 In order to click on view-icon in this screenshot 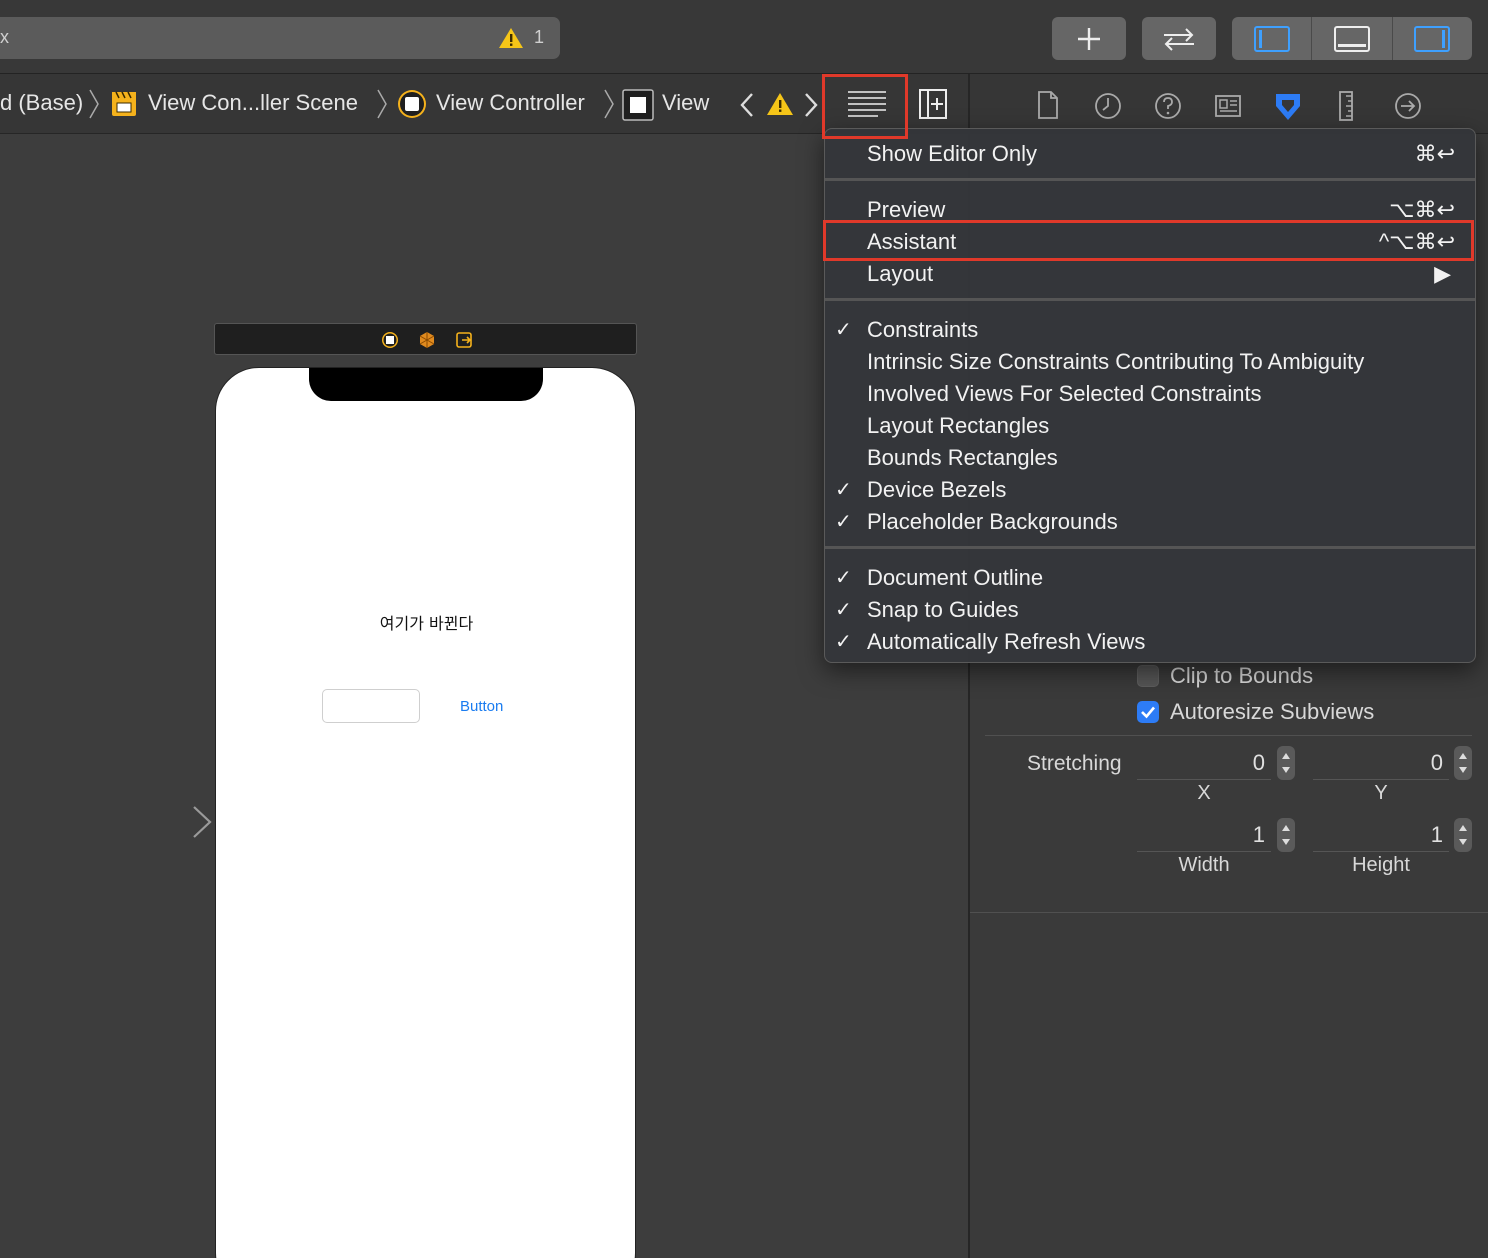, I will do `click(638, 105)`.